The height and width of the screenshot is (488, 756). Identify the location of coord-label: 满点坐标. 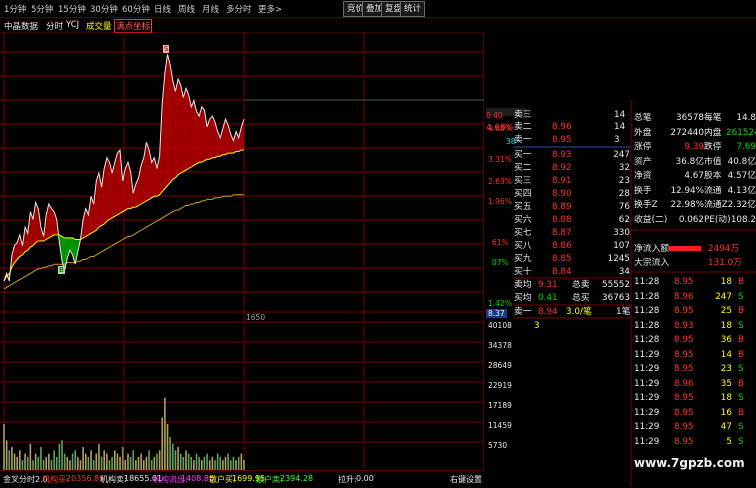
(133, 26).